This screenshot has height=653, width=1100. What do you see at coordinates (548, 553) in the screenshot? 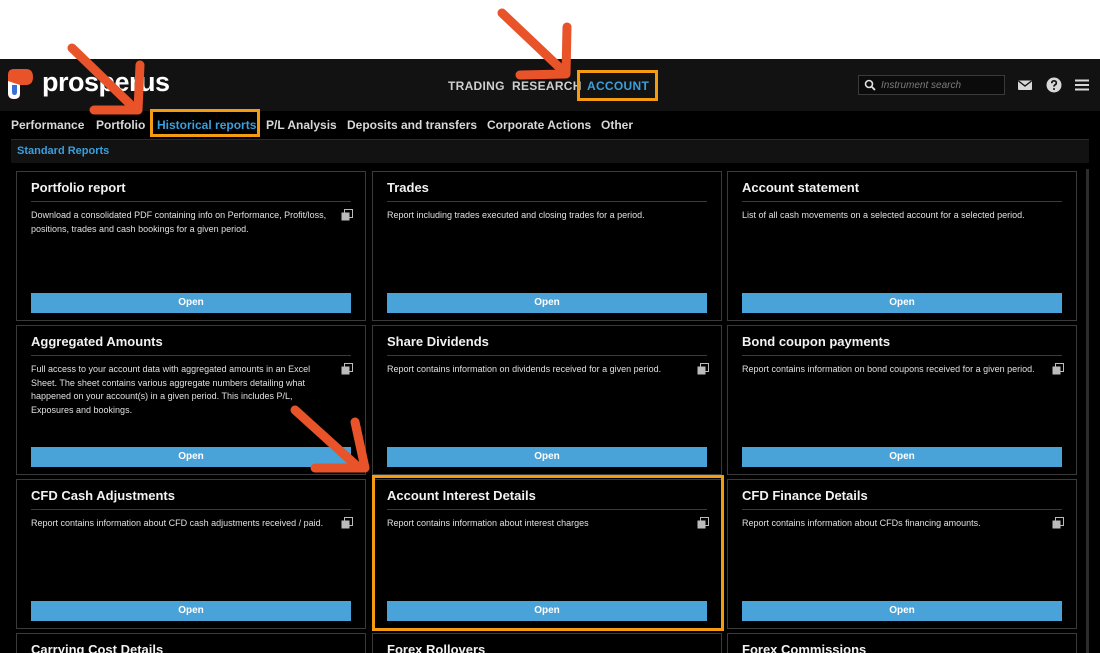
I see `account-interest-highlight` at bounding box center [548, 553].